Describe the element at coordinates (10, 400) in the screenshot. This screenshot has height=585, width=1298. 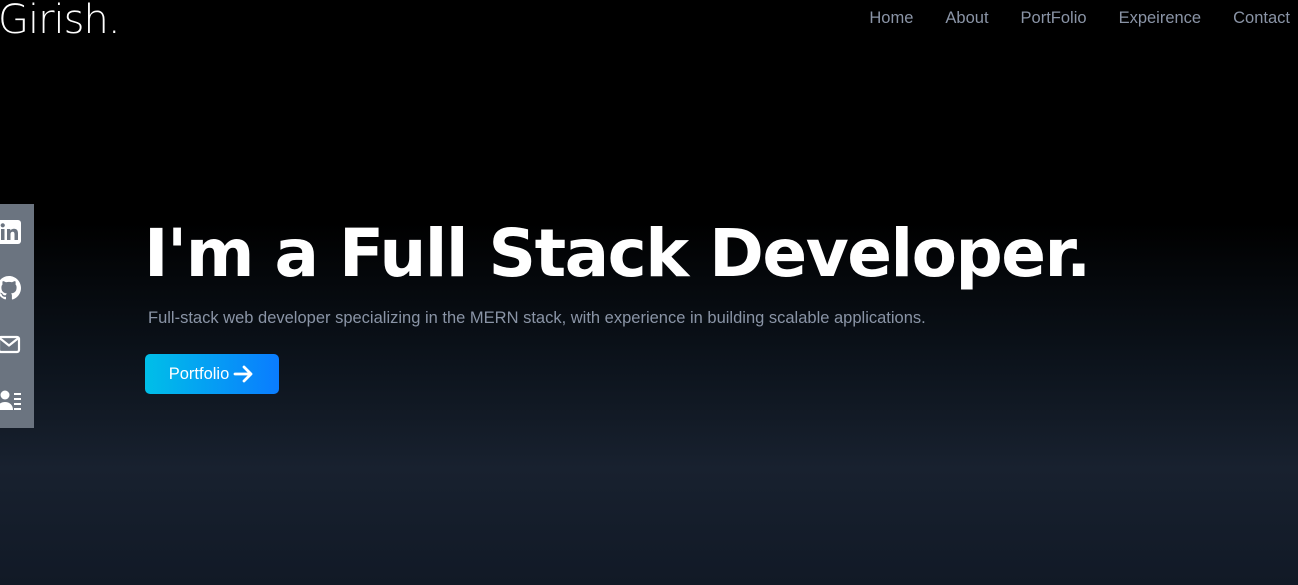
I see `resume-icon` at that location.